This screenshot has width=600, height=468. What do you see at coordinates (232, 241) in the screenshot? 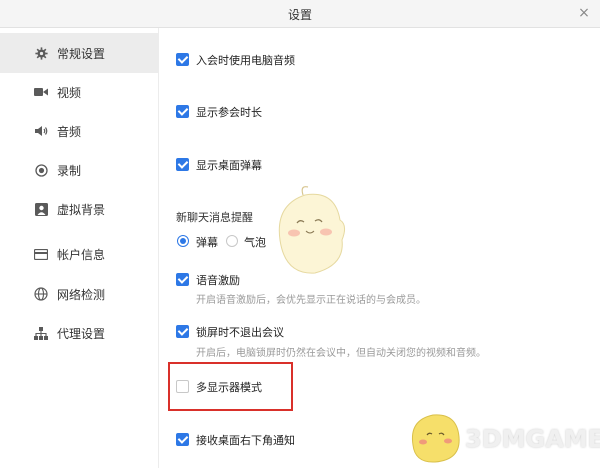
I see `bubble-radio` at bounding box center [232, 241].